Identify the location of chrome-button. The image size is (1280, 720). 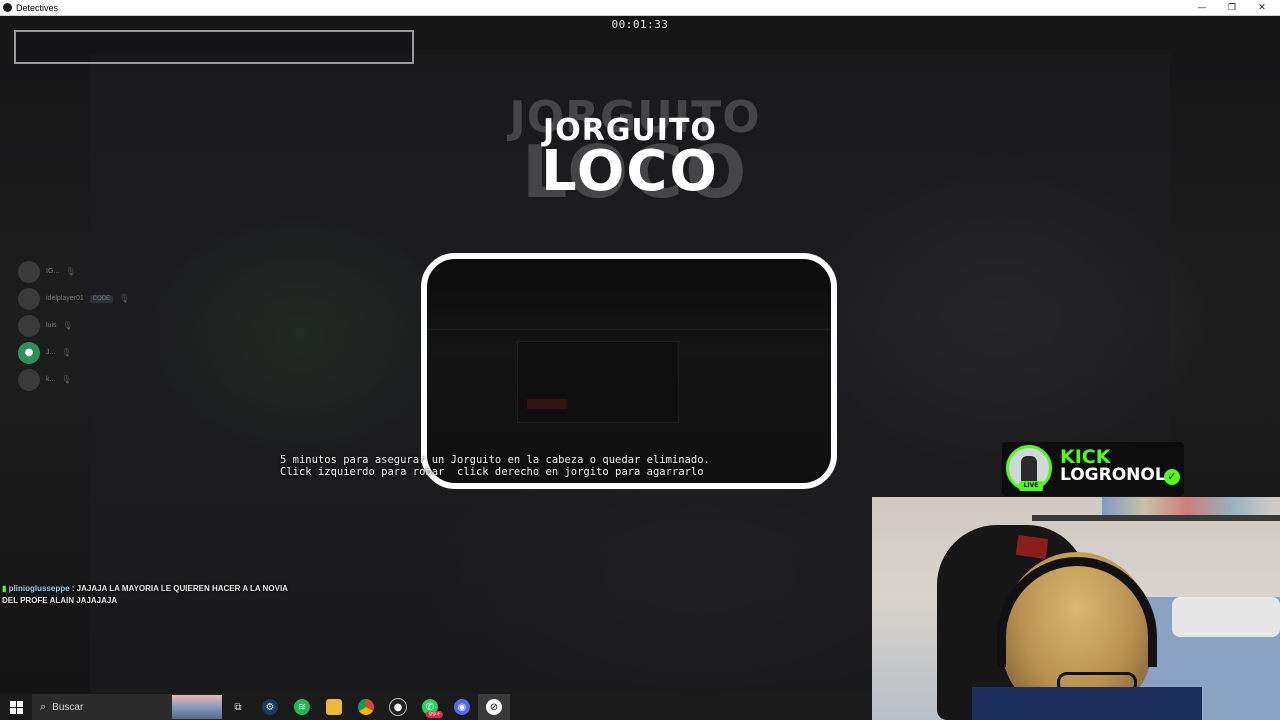
(366, 707).